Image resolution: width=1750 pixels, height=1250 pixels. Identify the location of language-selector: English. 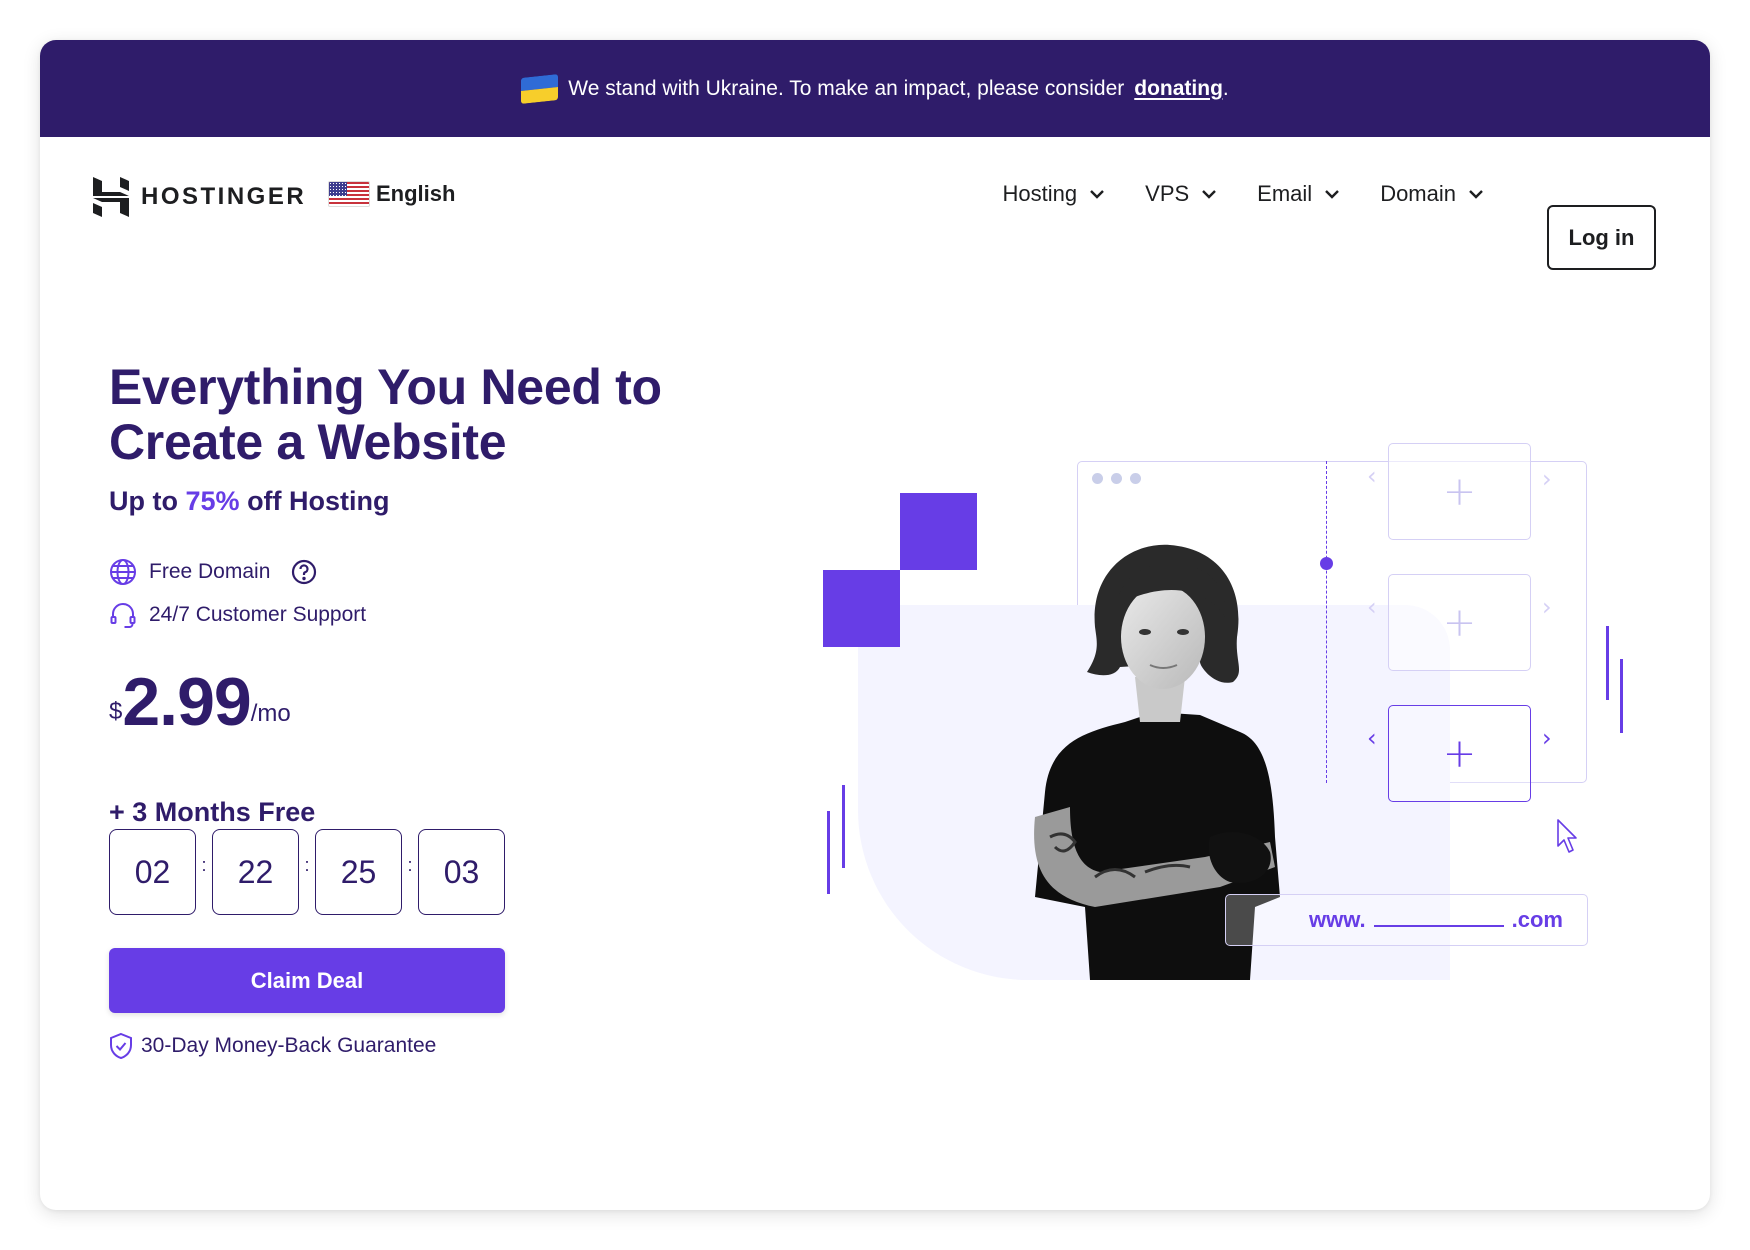
(391, 194).